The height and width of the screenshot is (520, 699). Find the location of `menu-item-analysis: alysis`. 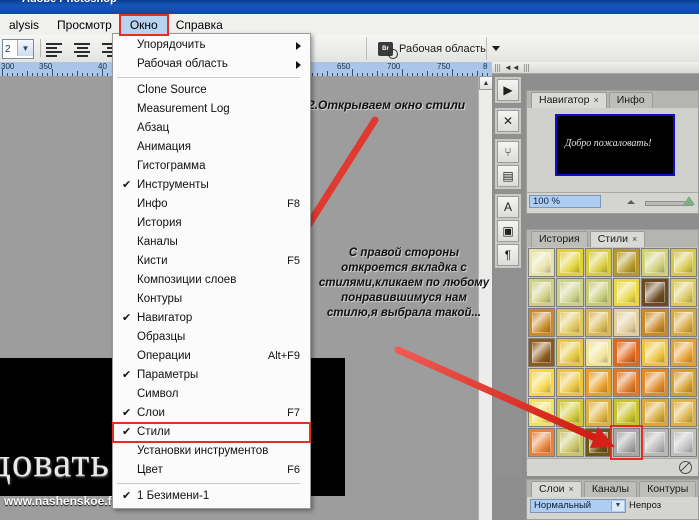

menu-item-analysis: alysis is located at coordinates (24, 25).